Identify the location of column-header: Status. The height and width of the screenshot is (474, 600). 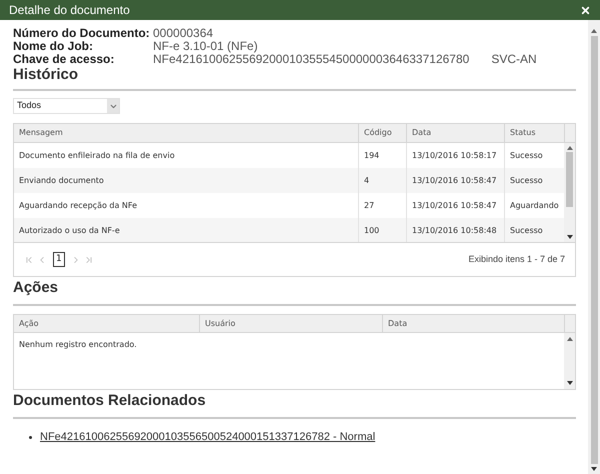
(534, 133).